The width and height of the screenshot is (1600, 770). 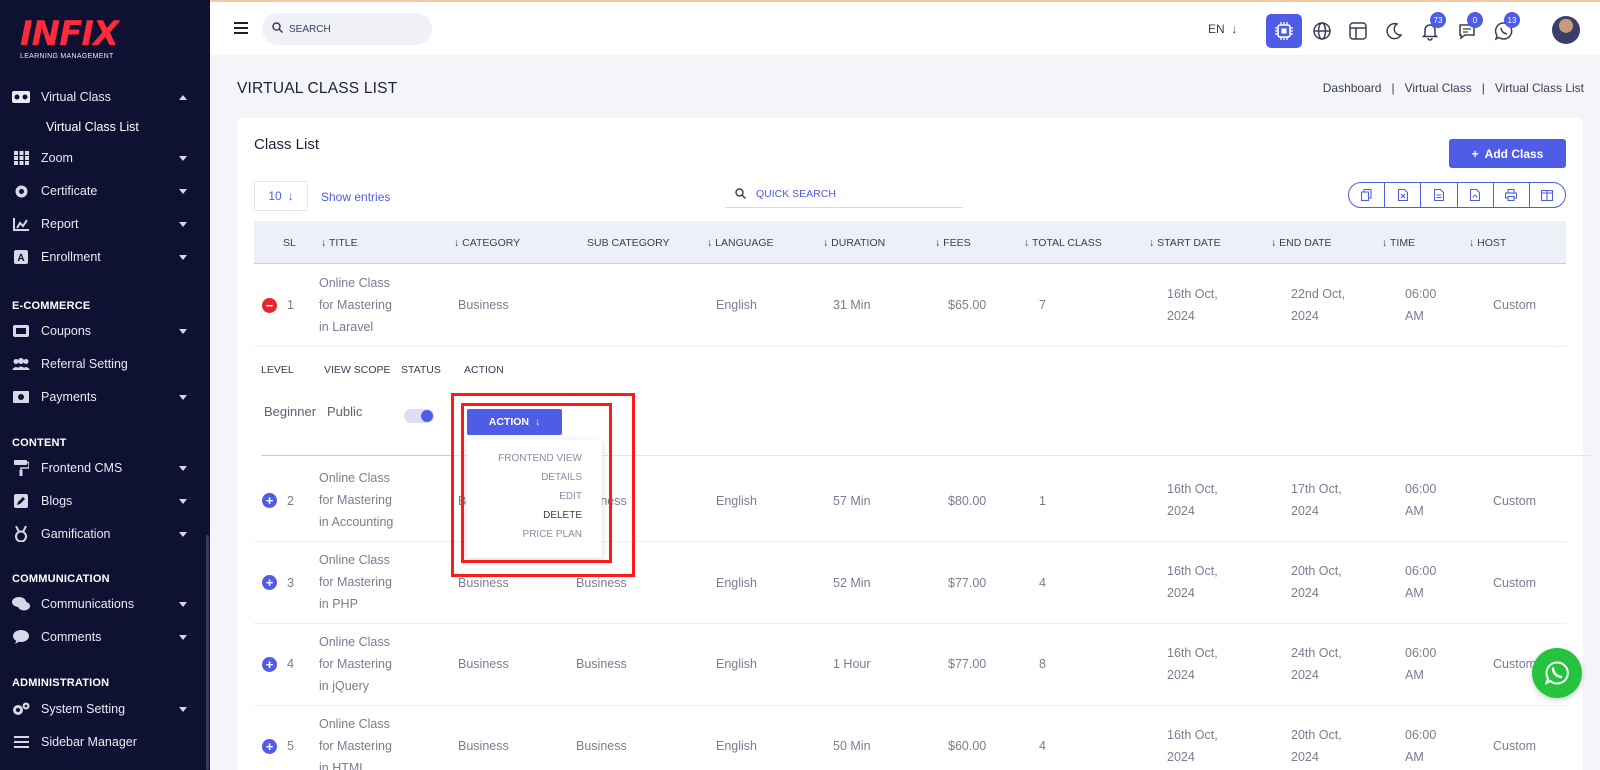 I want to click on whatsapp-float-button, so click(x=1557, y=673).